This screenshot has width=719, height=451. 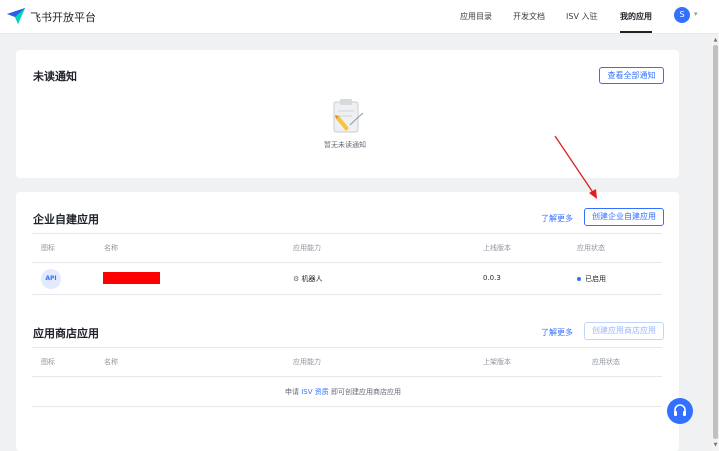 What do you see at coordinates (492, 278) in the screenshot?
I see `app-version: 0.0.3` at bounding box center [492, 278].